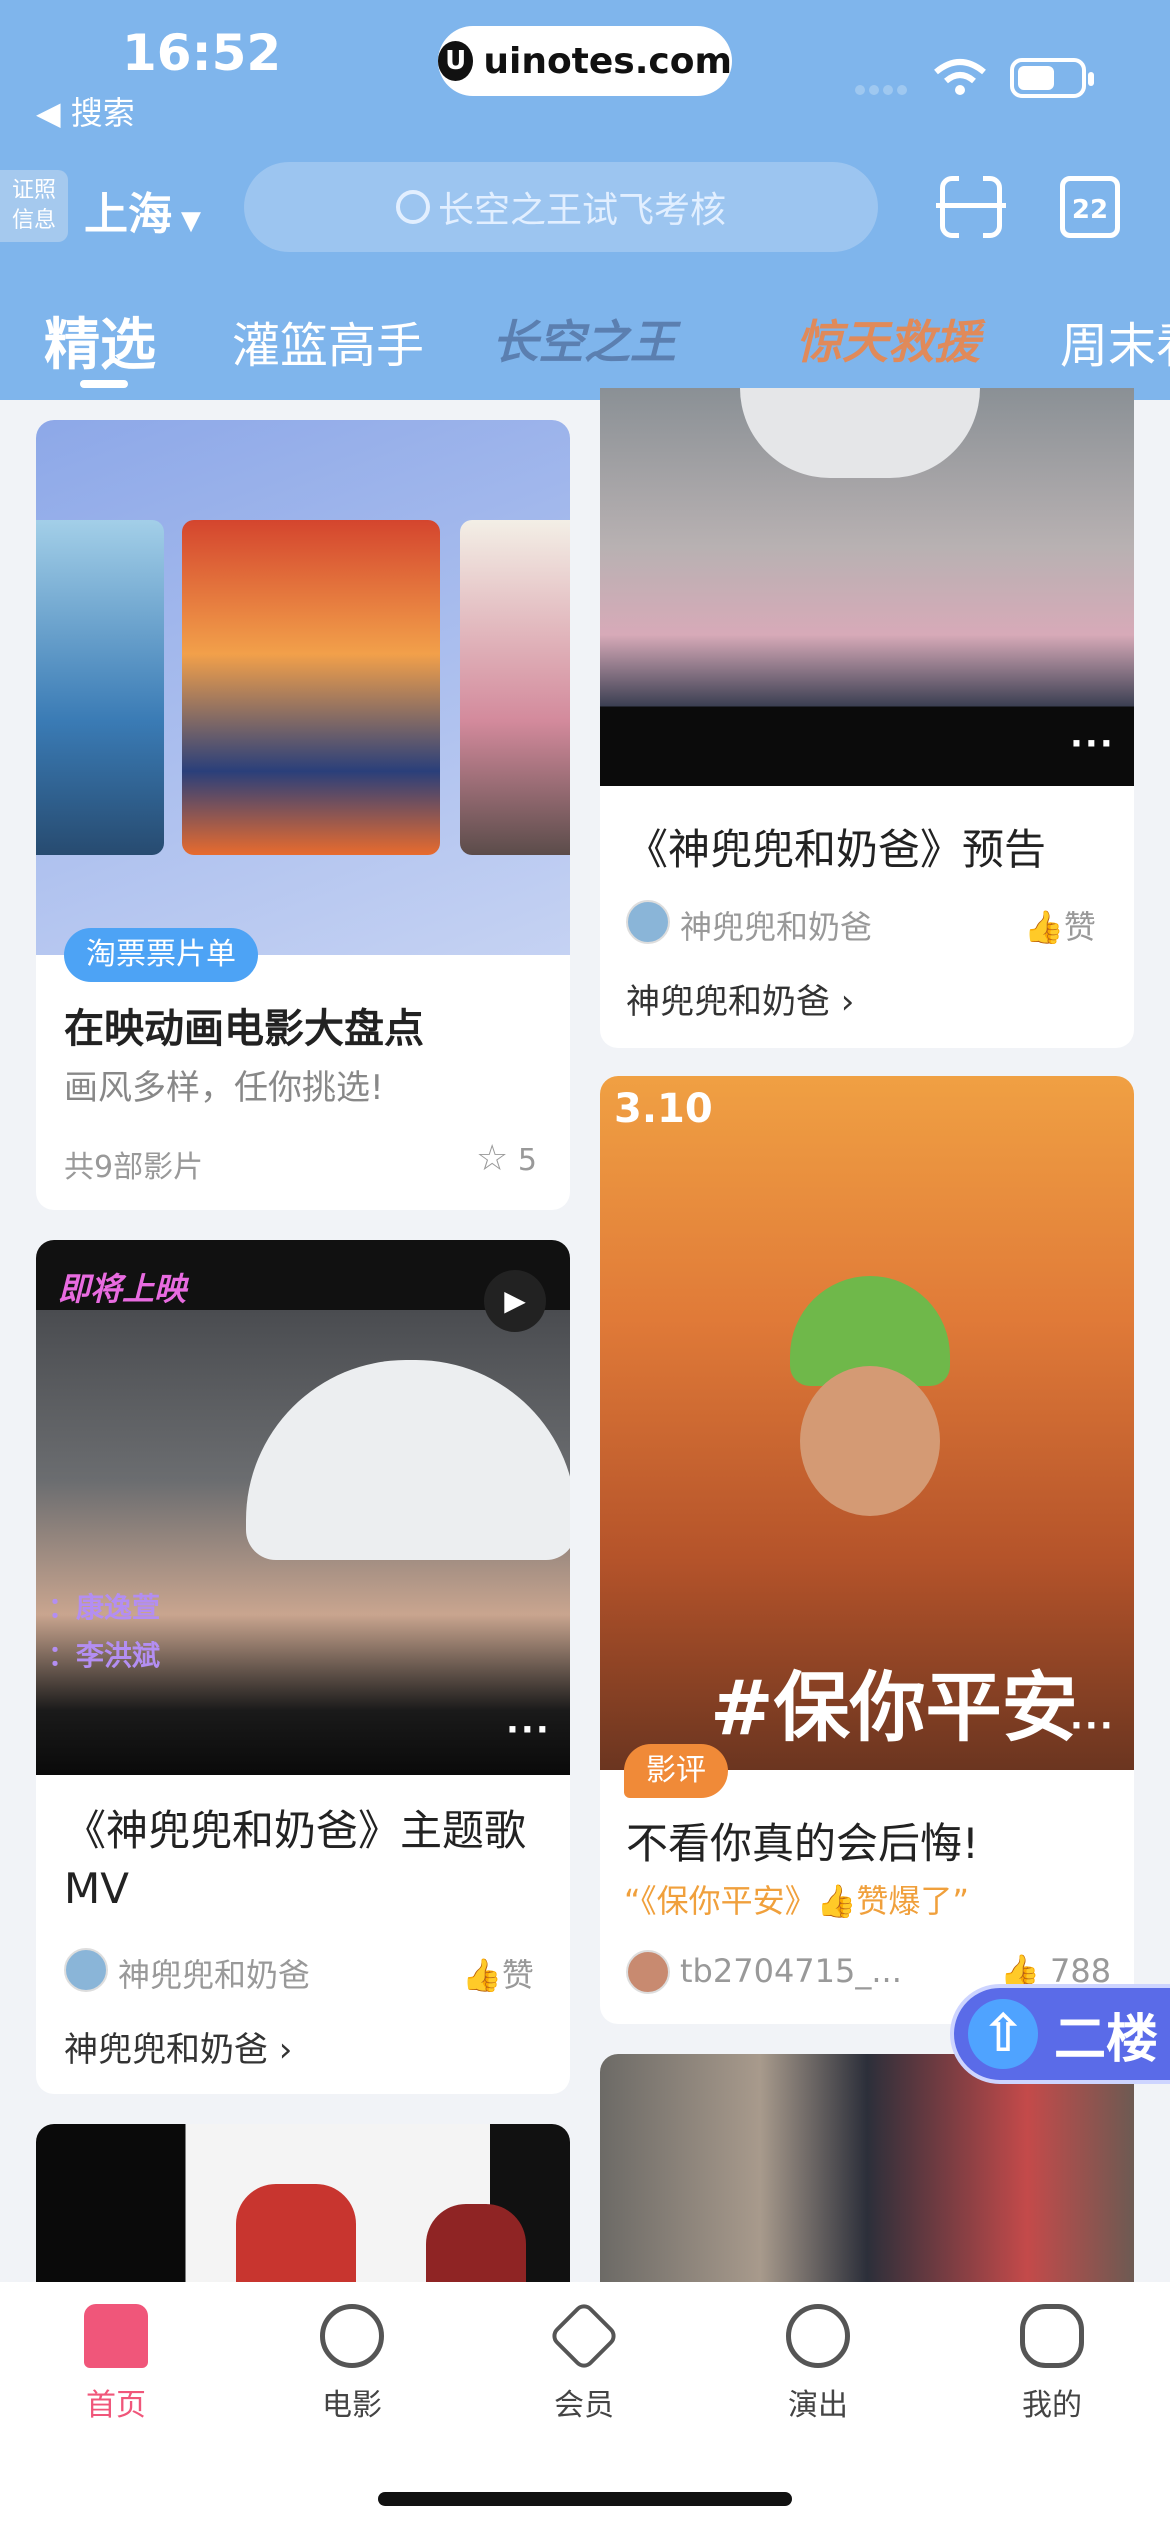  Describe the element at coordinates (867, 587) in the screenshot. I see `trailer-thumbnail: ···` at that location.